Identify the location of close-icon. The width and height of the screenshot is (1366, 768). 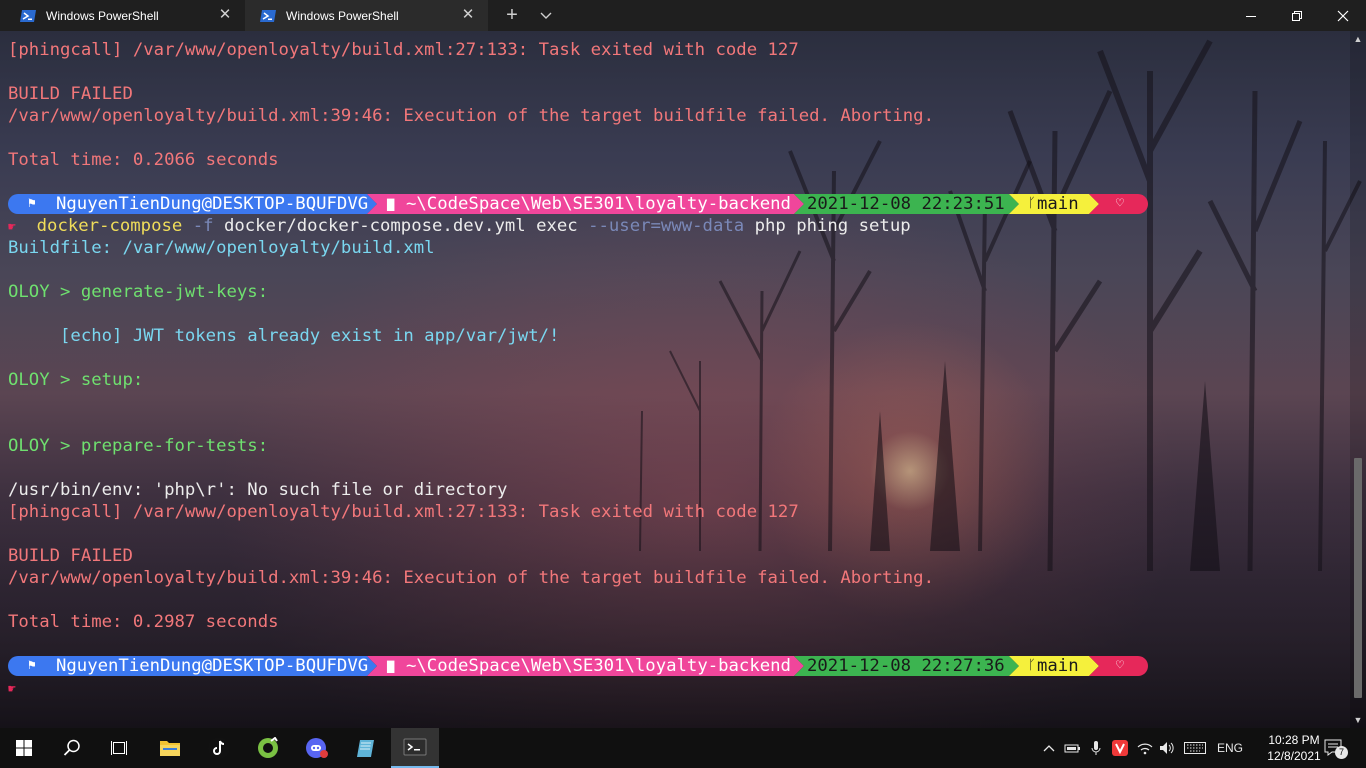
(1343, 15).